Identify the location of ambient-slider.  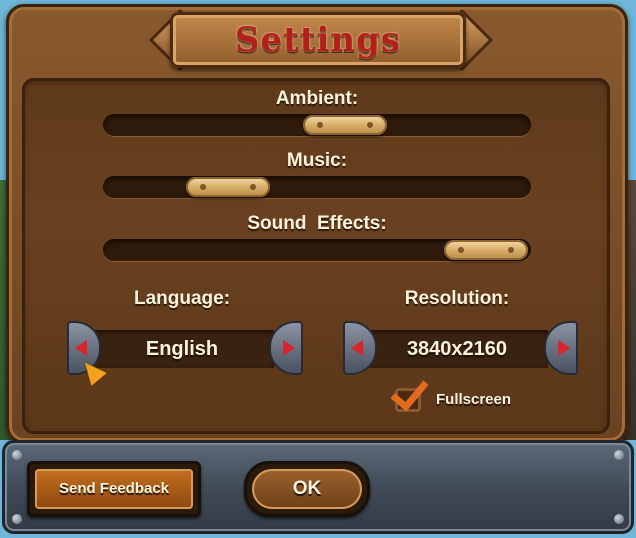
(317, 125).